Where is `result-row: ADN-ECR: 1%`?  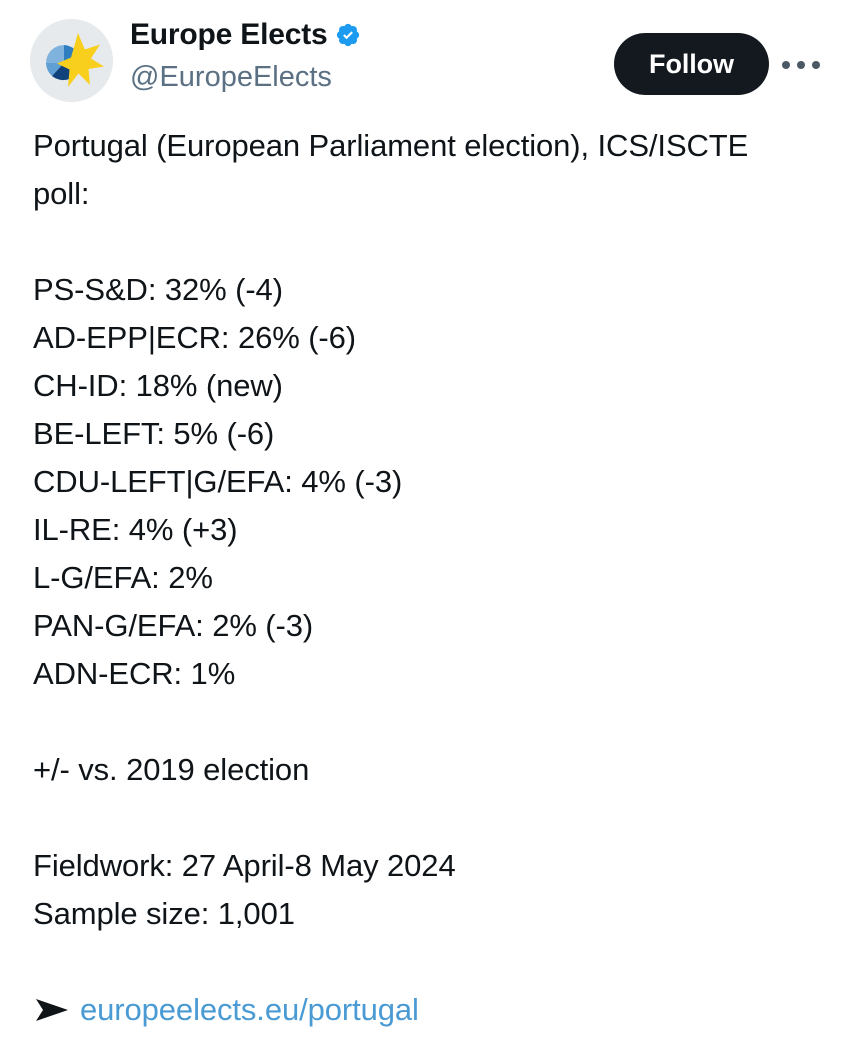
result-row: ADN-ECR: 1% is located at coordinates (134, 673).